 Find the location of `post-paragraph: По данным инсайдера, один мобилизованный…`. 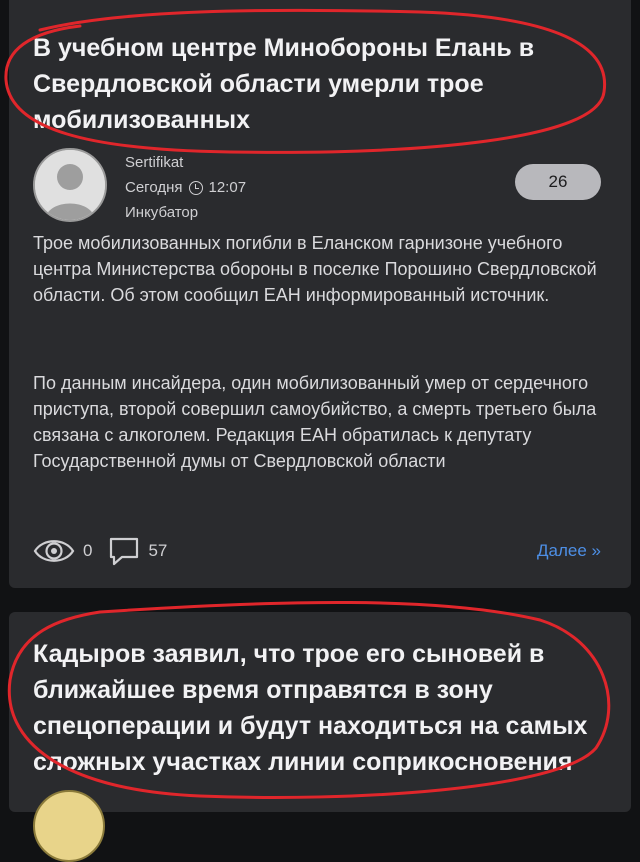

post-paragraph: По данным инсайдера, один мобилизованный… is located at coordinates (315, 422).